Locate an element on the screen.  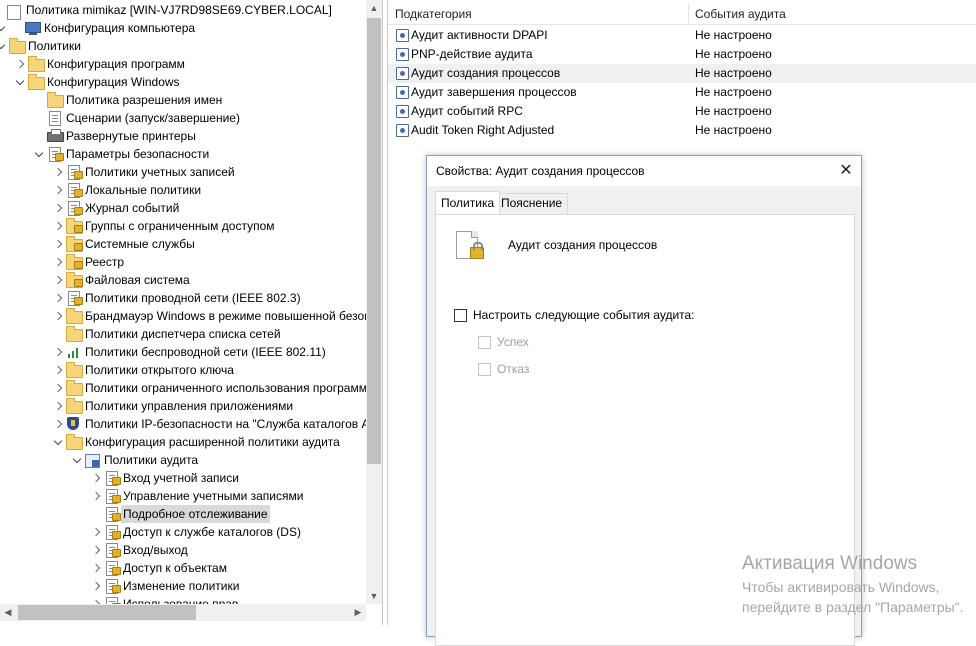
audit-subcategory-icon is located at coordinates (402, 92).